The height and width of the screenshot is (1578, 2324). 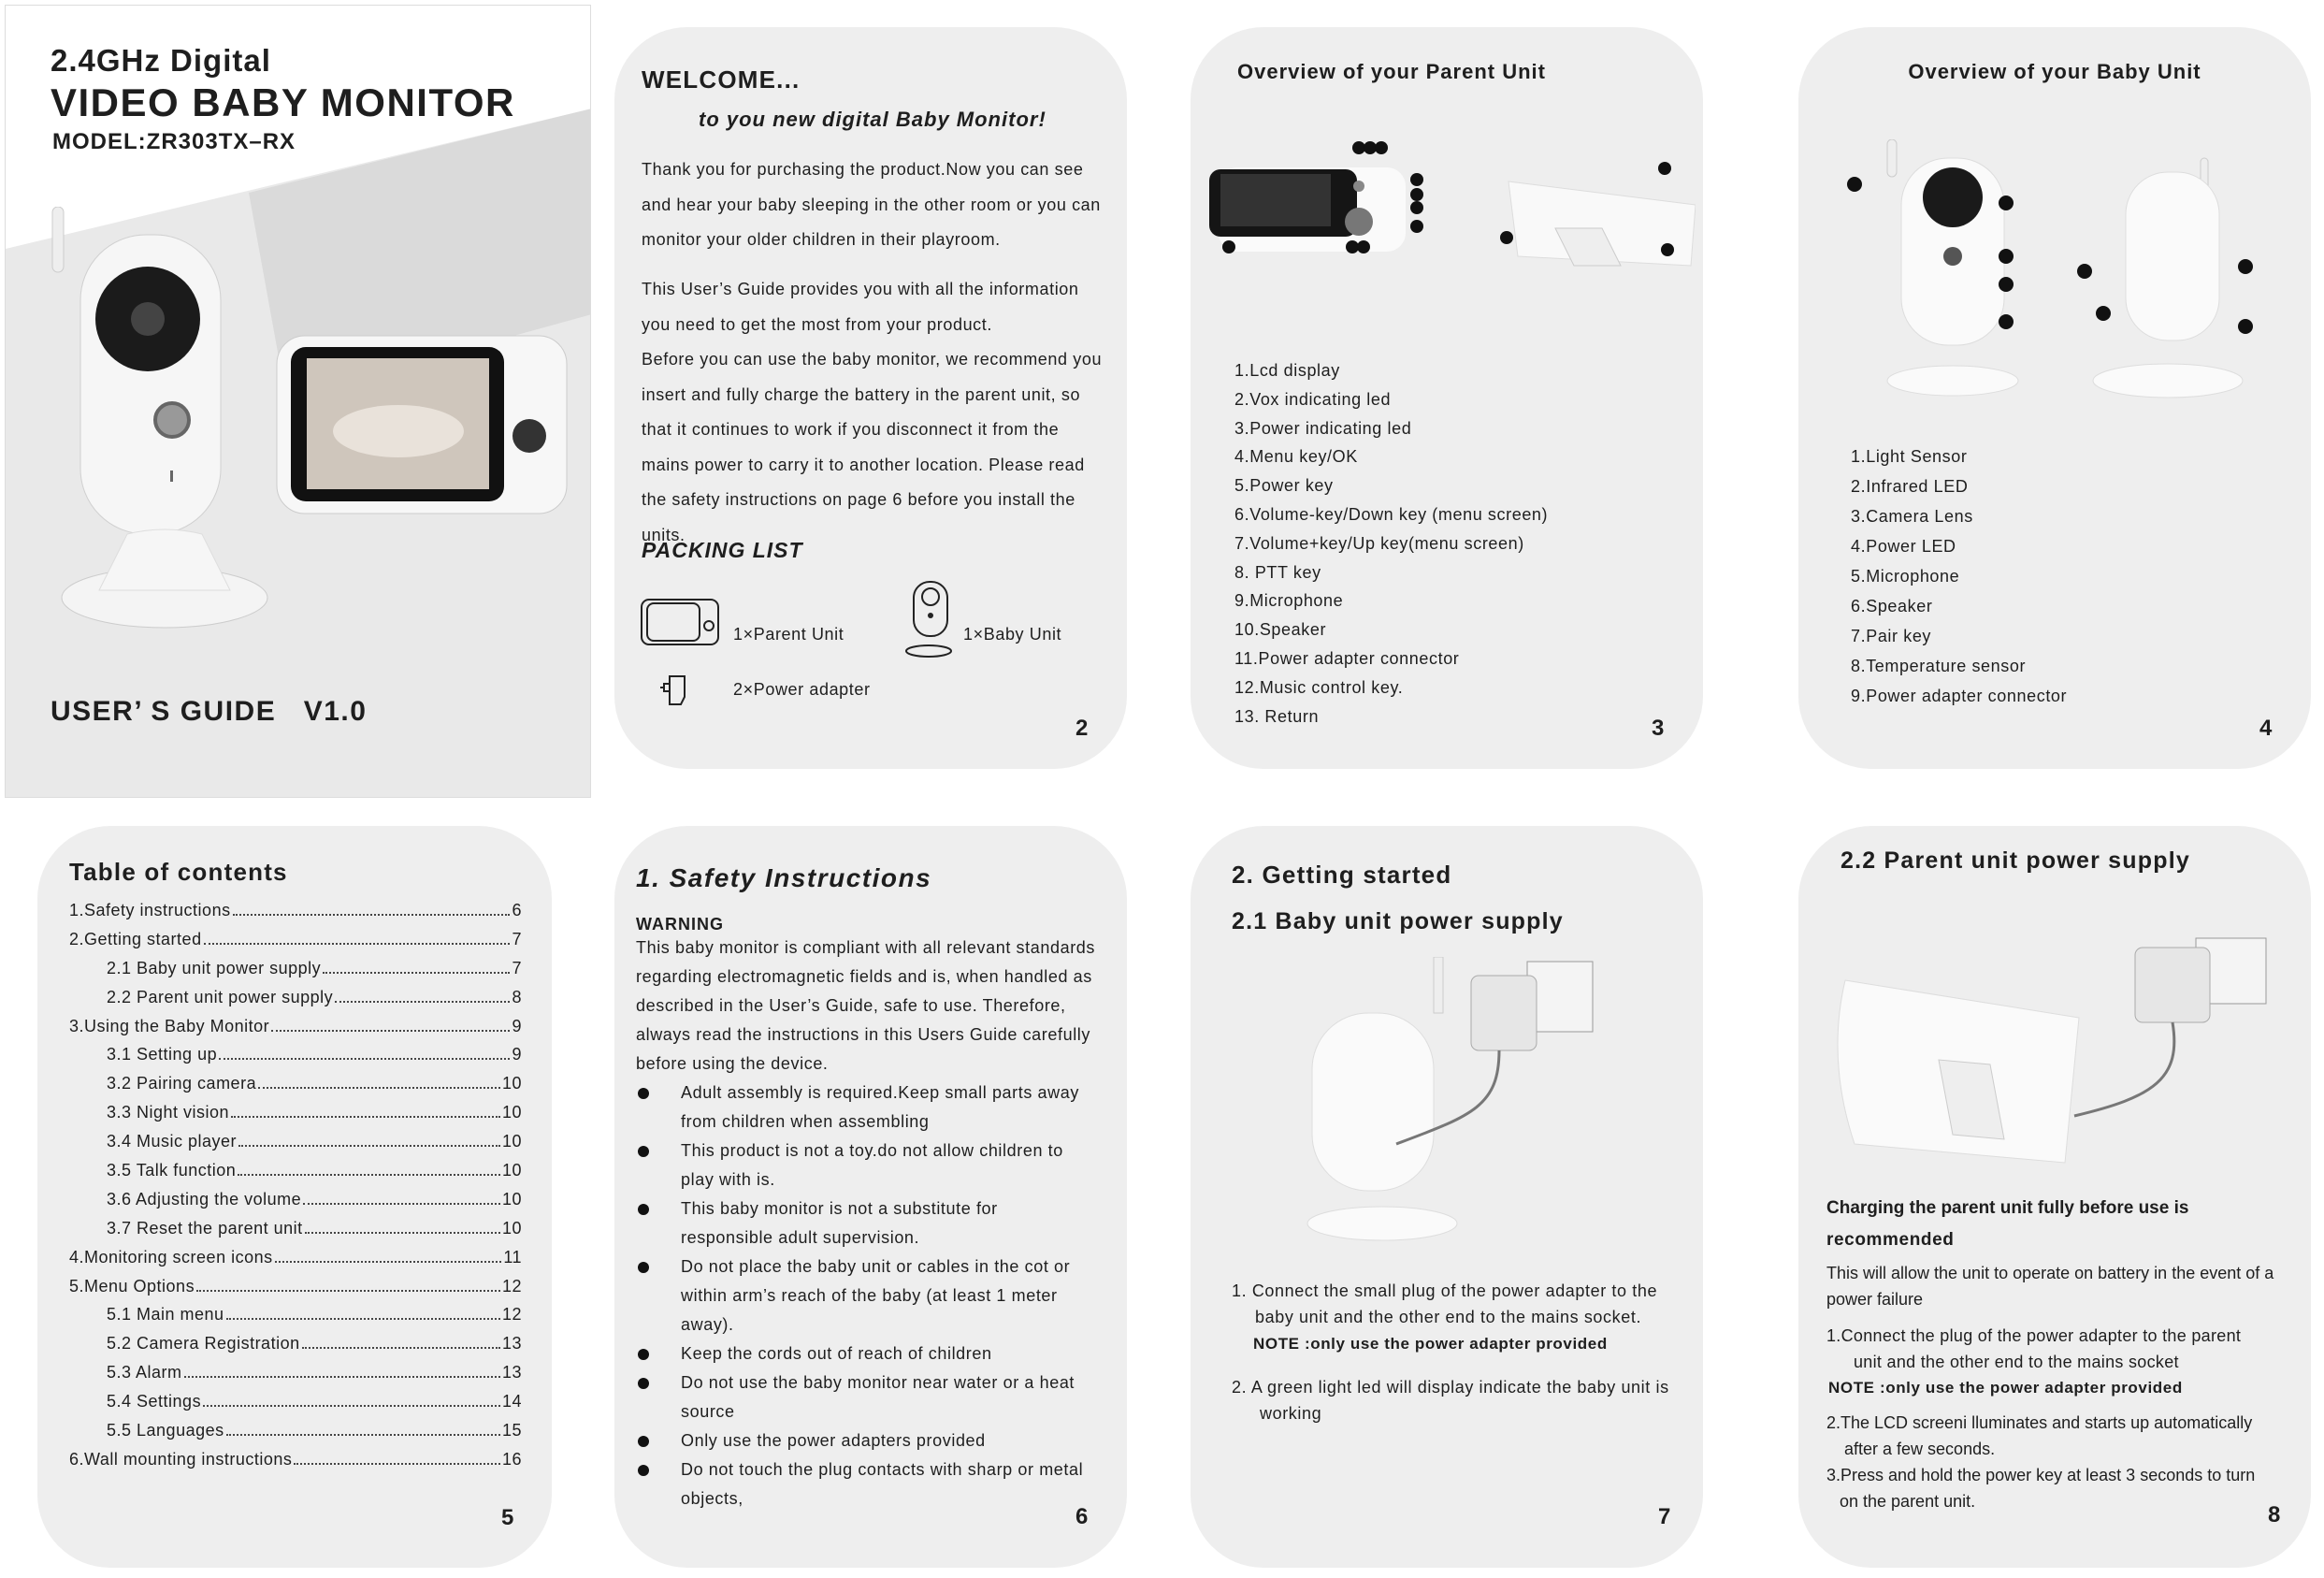 I want to click on toc-entry: 3.5 Talk function 10, so click(x=295, y=1175).